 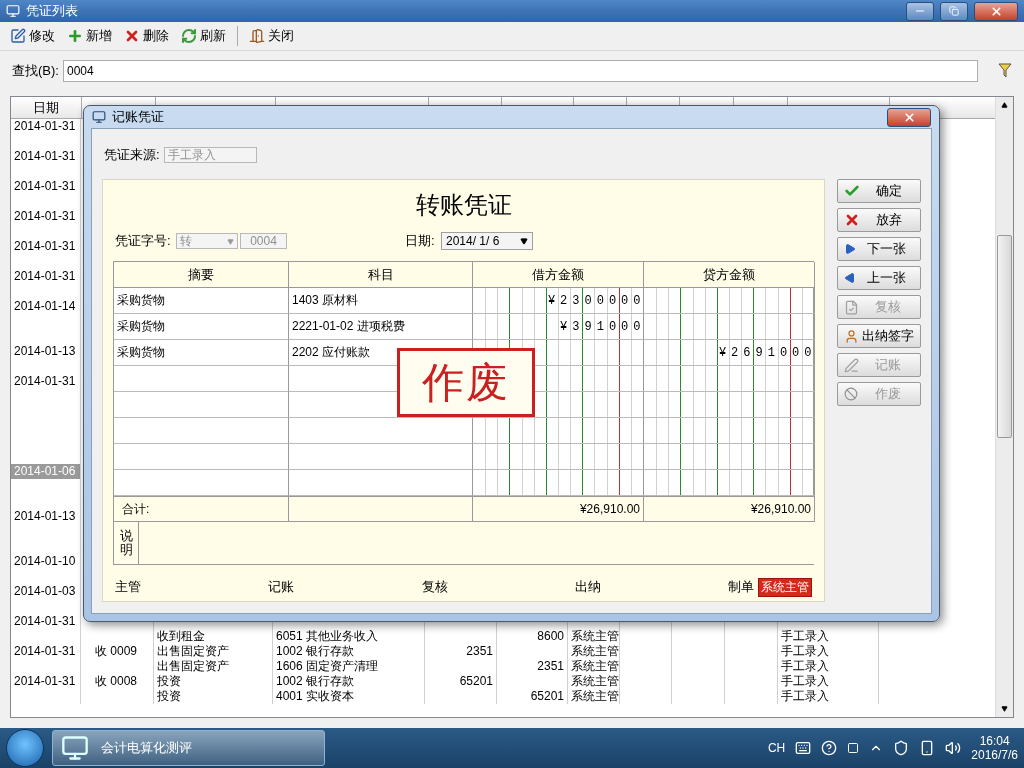 What do you see at coordinates (434, 587) in the screenshot?
I see `signature-label: 复核` at bounding box center [434, 587].